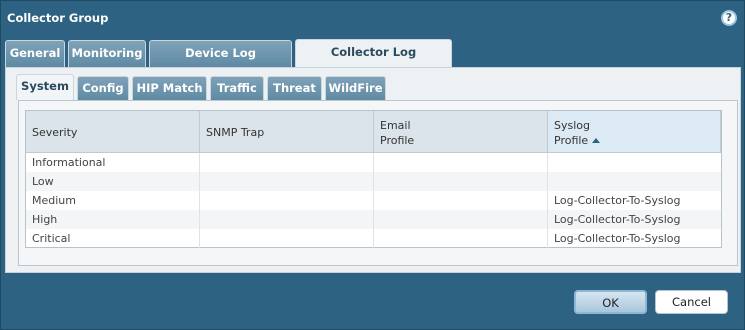 This screenshot has width=745, height=330. Describe the element at coordinates (395, 125) in the screenshot. I see `column-header-label: Email` at that location.